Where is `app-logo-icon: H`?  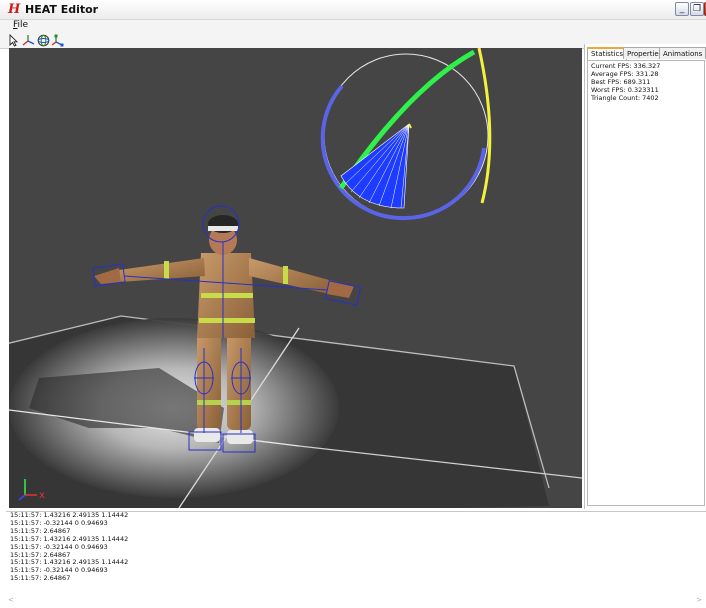 app-logo-icon: H is located at coordinates (14, 9).